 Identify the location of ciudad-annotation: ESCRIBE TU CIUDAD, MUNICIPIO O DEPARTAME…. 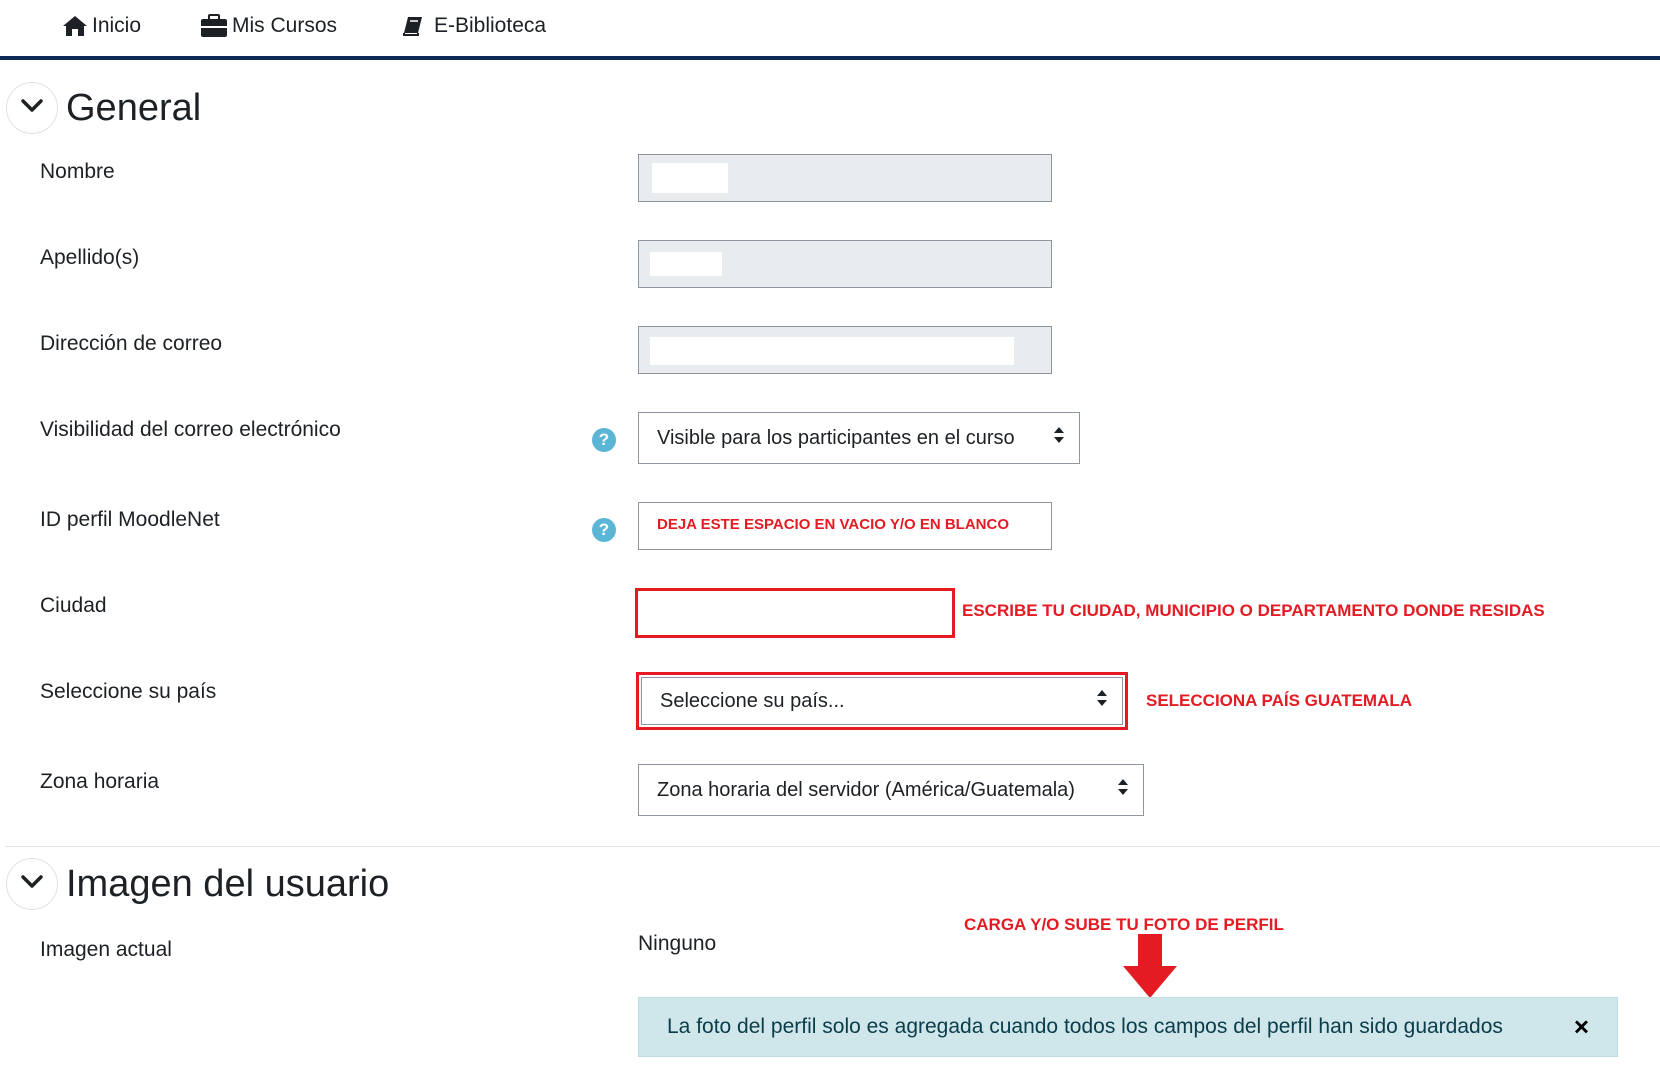
(1253, 610).